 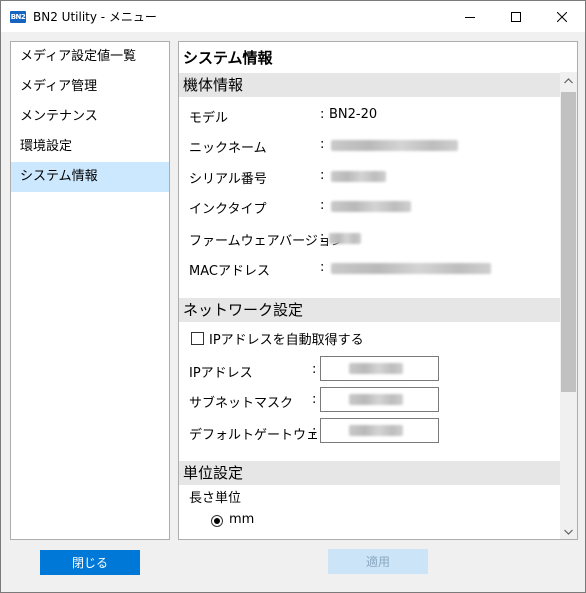 What do you see at coordinates (394, 145) in the screenshot?
I see `nickname-value-redacted` at bounding box center [394, 145].